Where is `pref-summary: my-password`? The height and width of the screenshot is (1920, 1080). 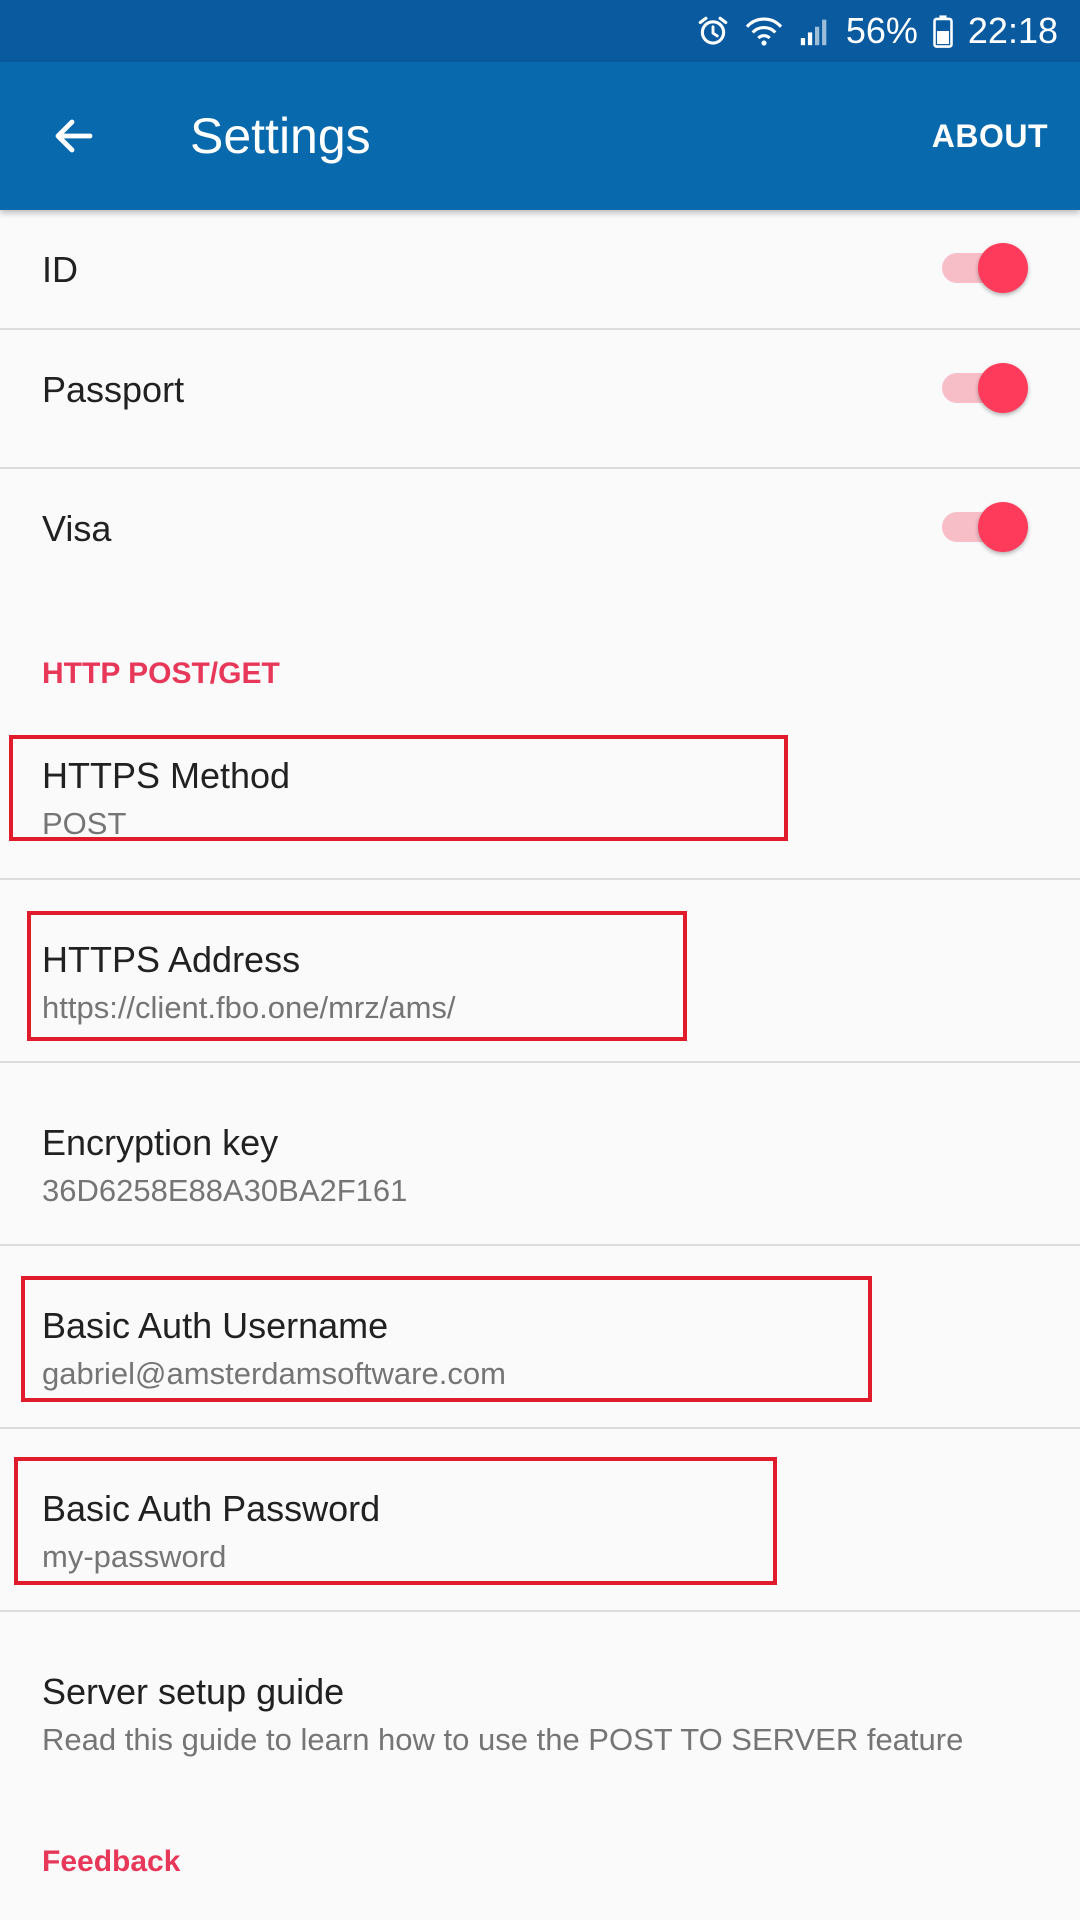 pref-summary: my-password is located at coordinates (134, 1556).